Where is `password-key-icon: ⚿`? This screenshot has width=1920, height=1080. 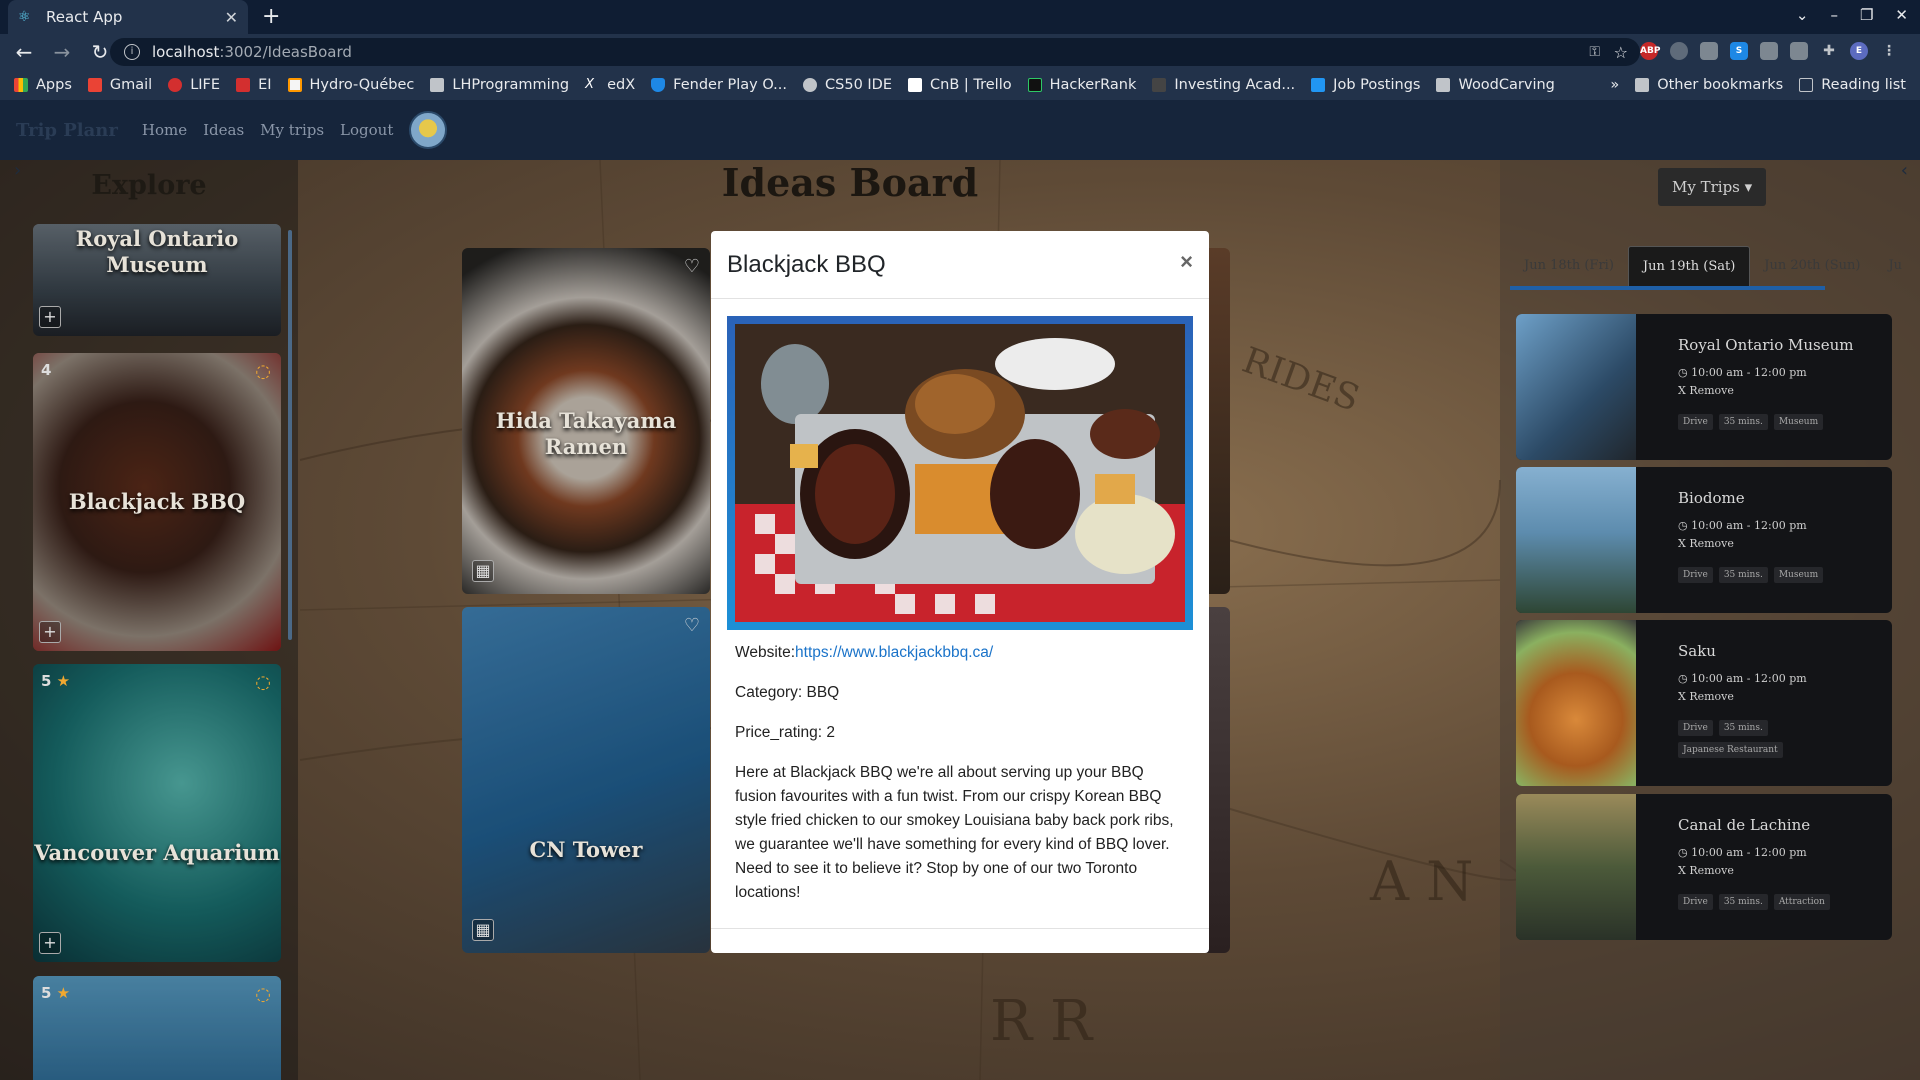
password-key-icon: ⚿ is located at coordinates (1594, 52).